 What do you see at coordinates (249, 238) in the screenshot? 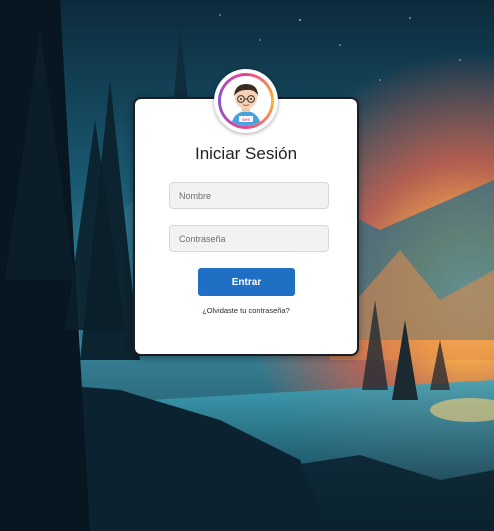
I see `password-input` at bounding box center [249, 238].